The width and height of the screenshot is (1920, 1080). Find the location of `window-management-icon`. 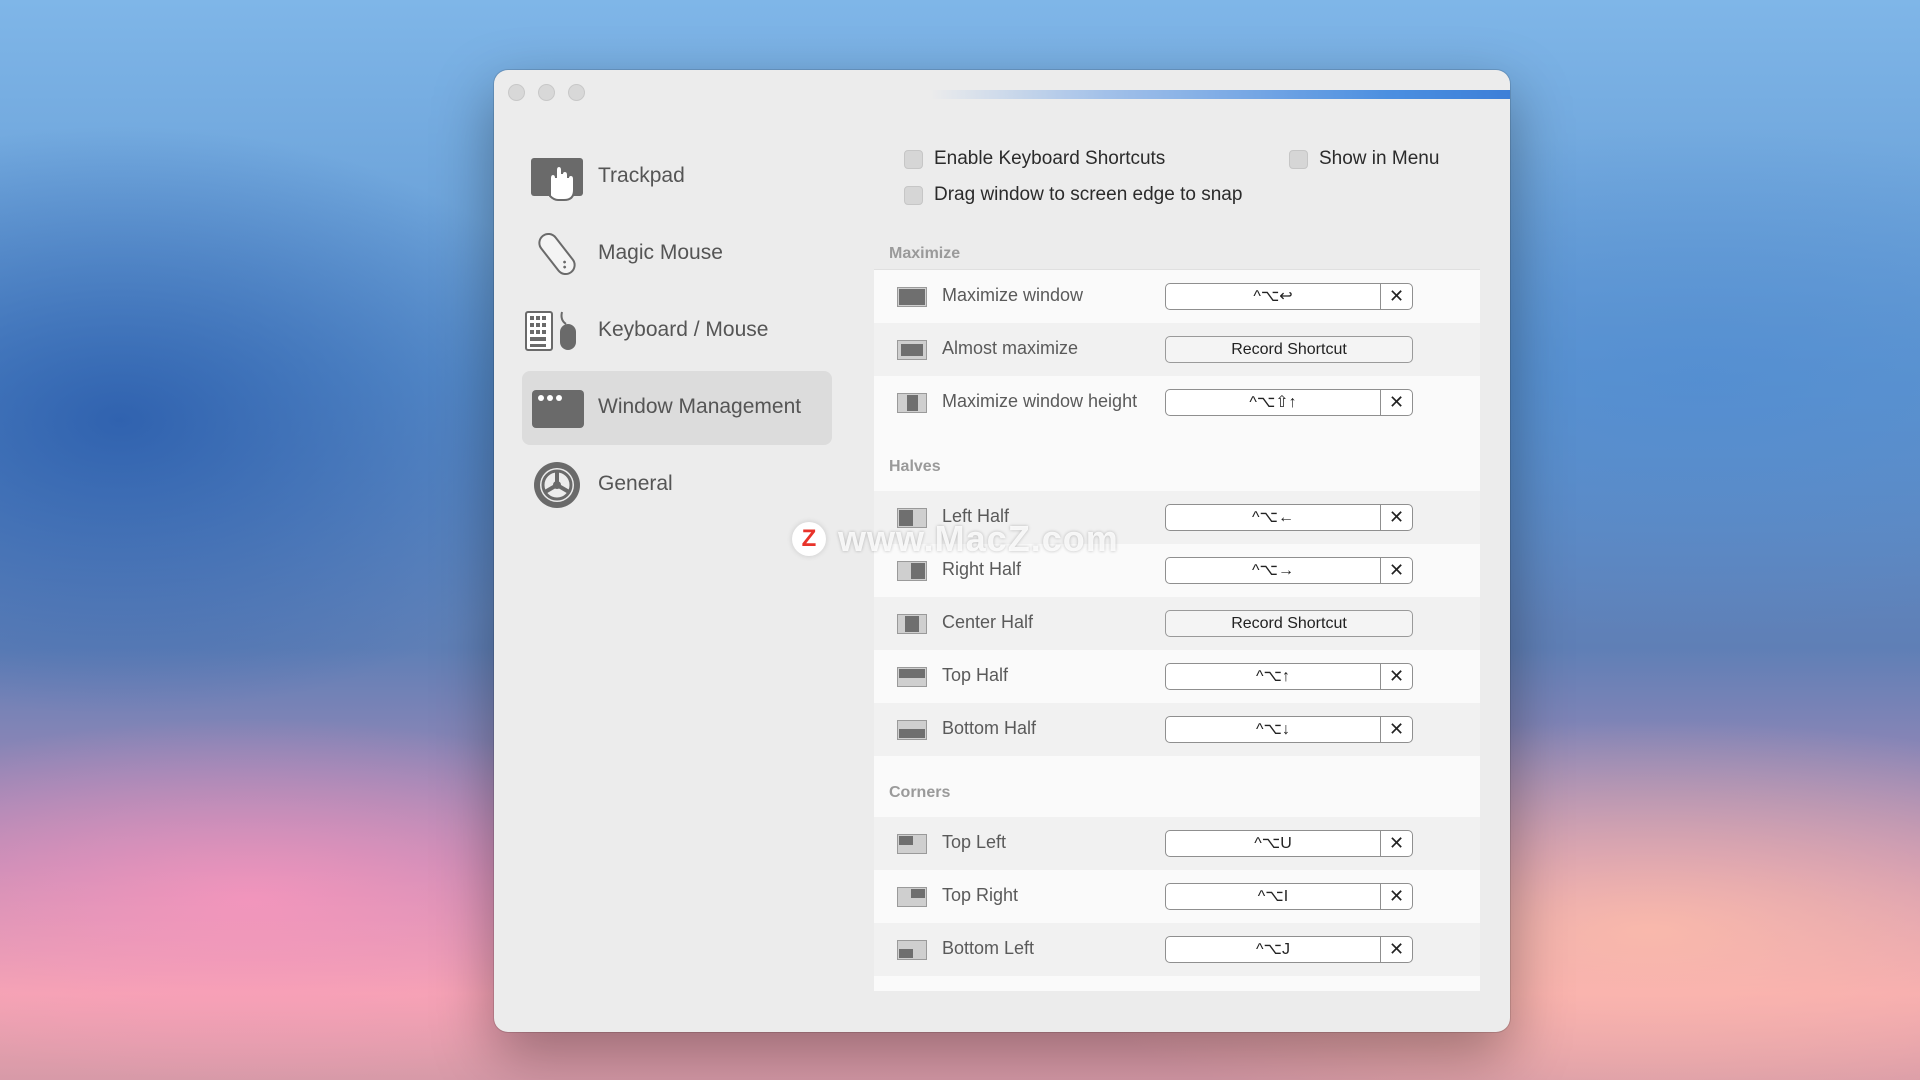

window-management-icon is located at coordinates (558, 409).